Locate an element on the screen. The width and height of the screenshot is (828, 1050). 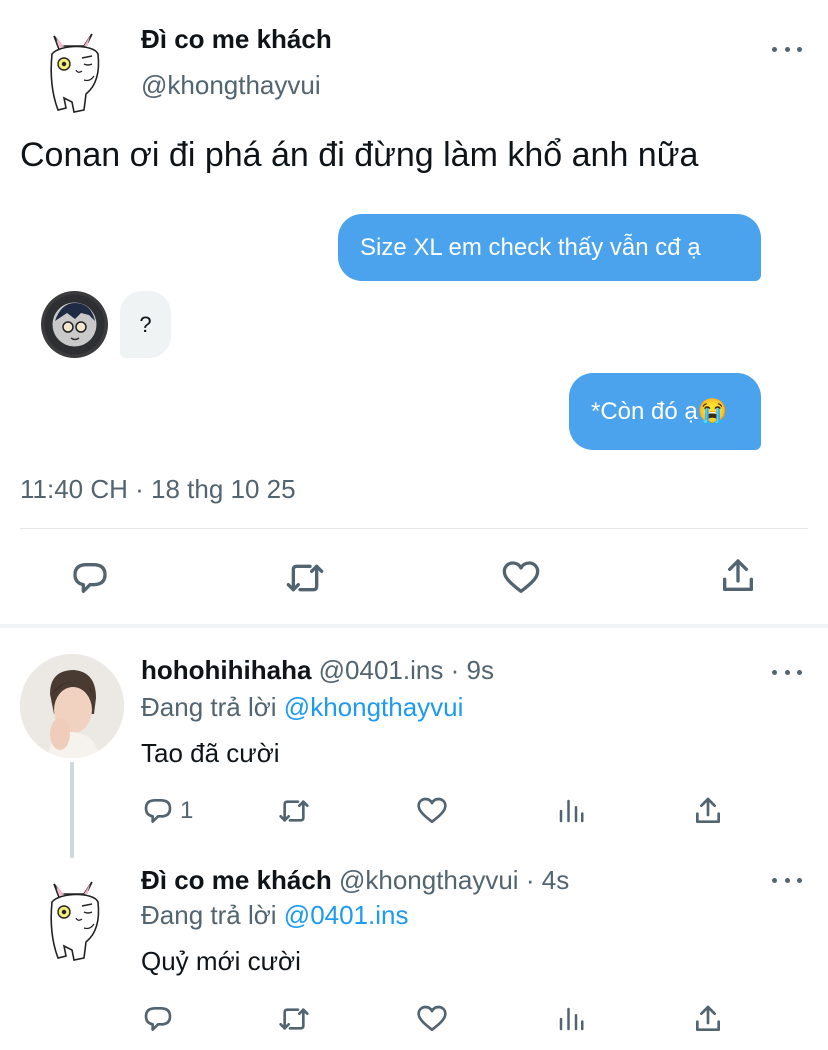
reply-header: Đì co me khách @khongthayvui · 4s is located at coordinates (355, 880).